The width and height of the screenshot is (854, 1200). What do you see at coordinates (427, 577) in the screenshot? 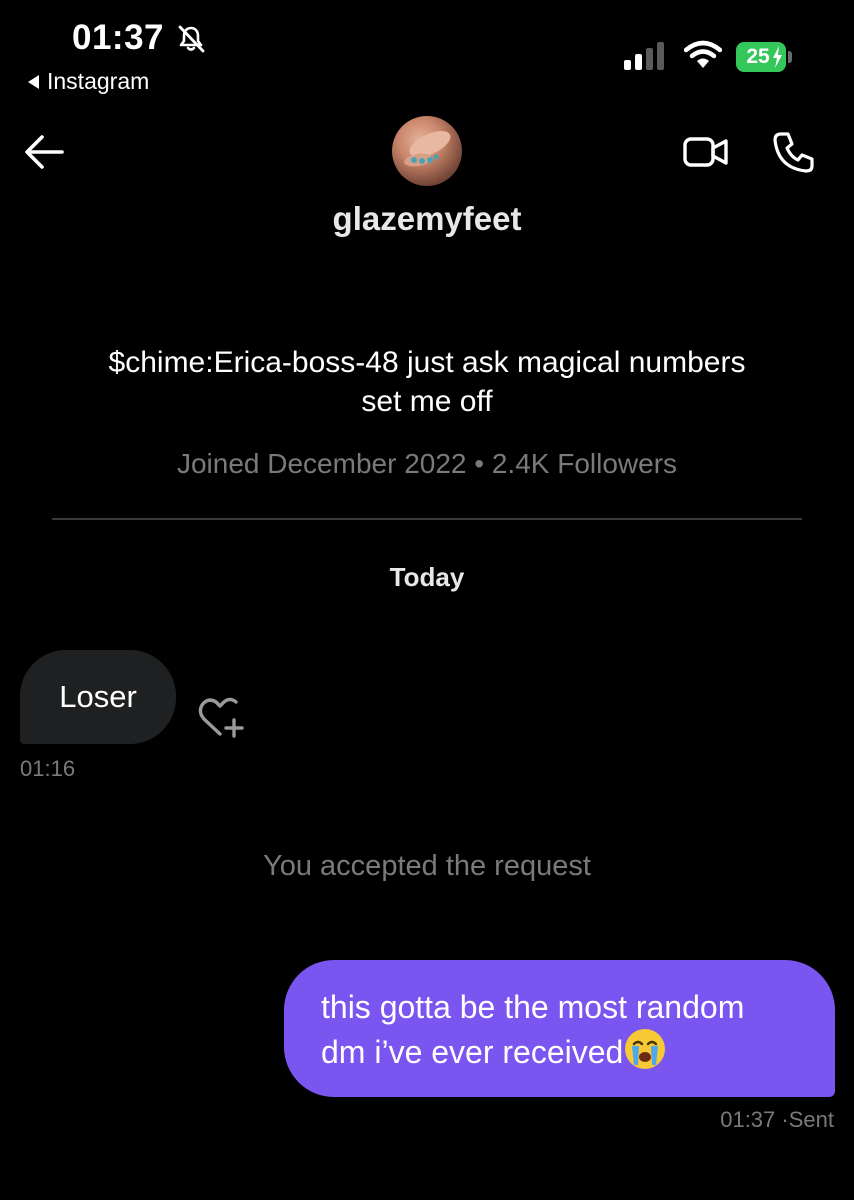
I see `date-separator: Today` at bounding box center [427, 577].